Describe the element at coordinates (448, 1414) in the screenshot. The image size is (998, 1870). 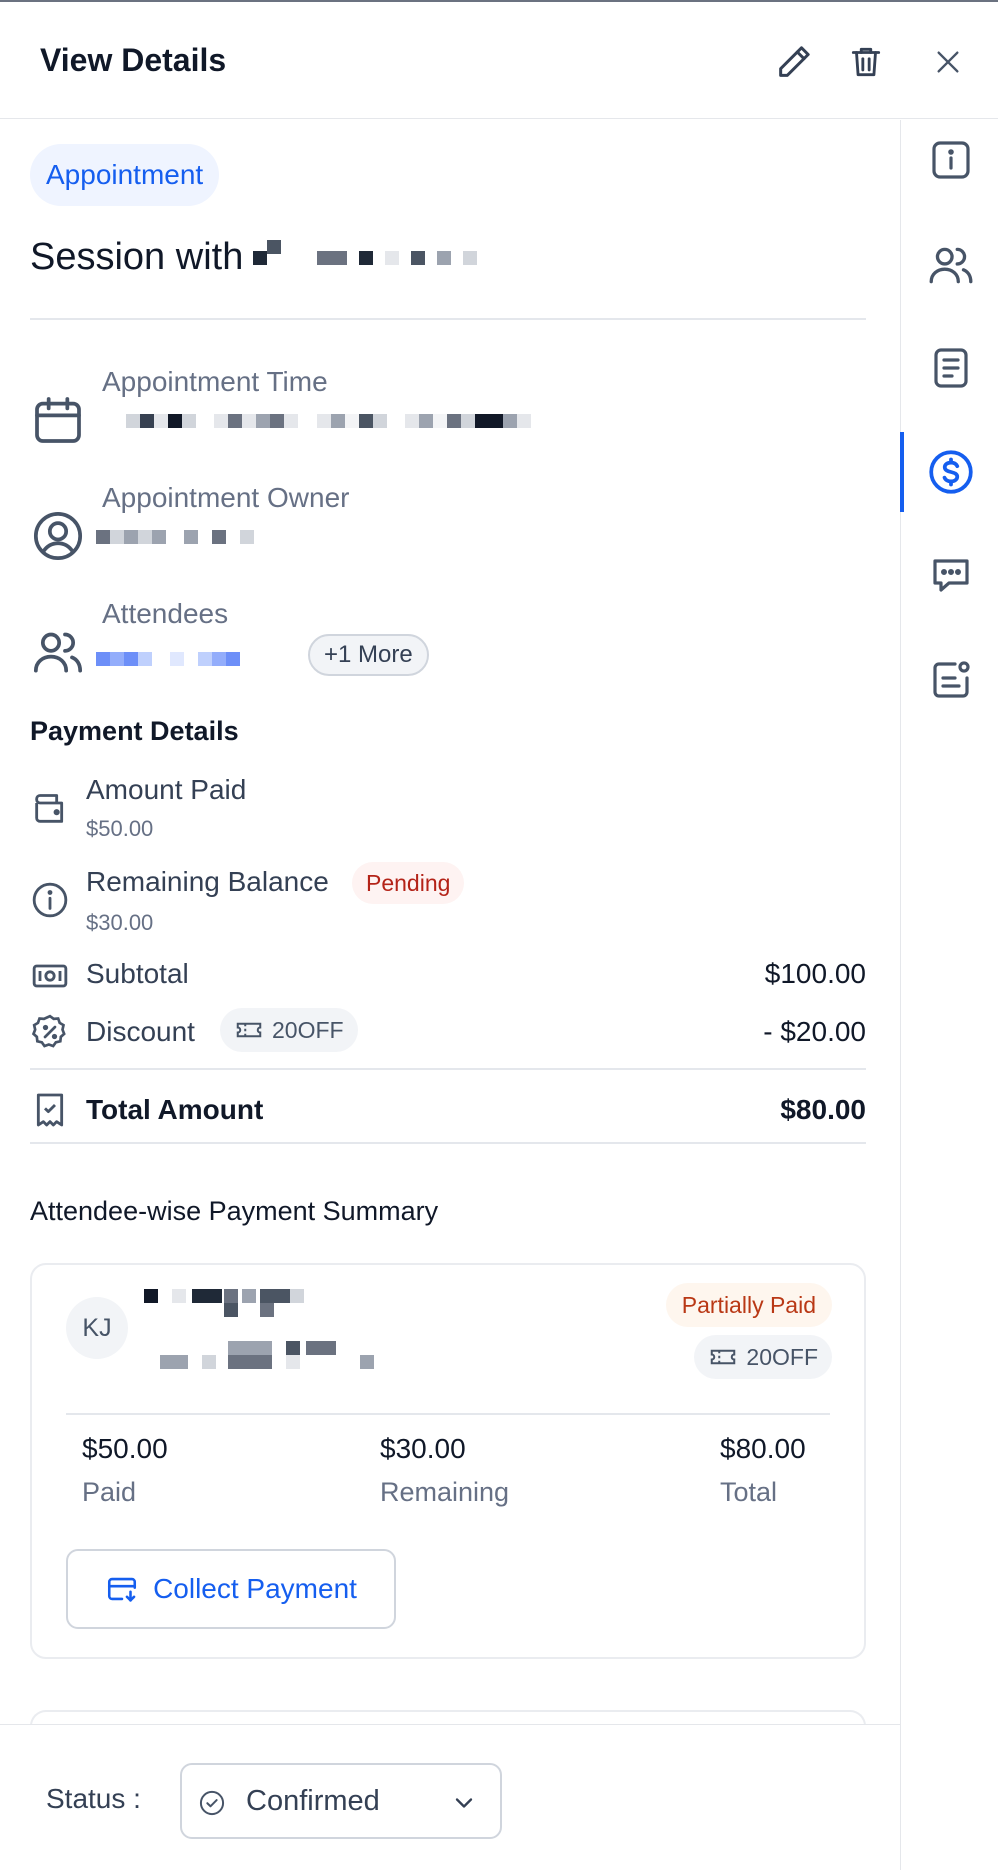
I see `card-divider` at that location.